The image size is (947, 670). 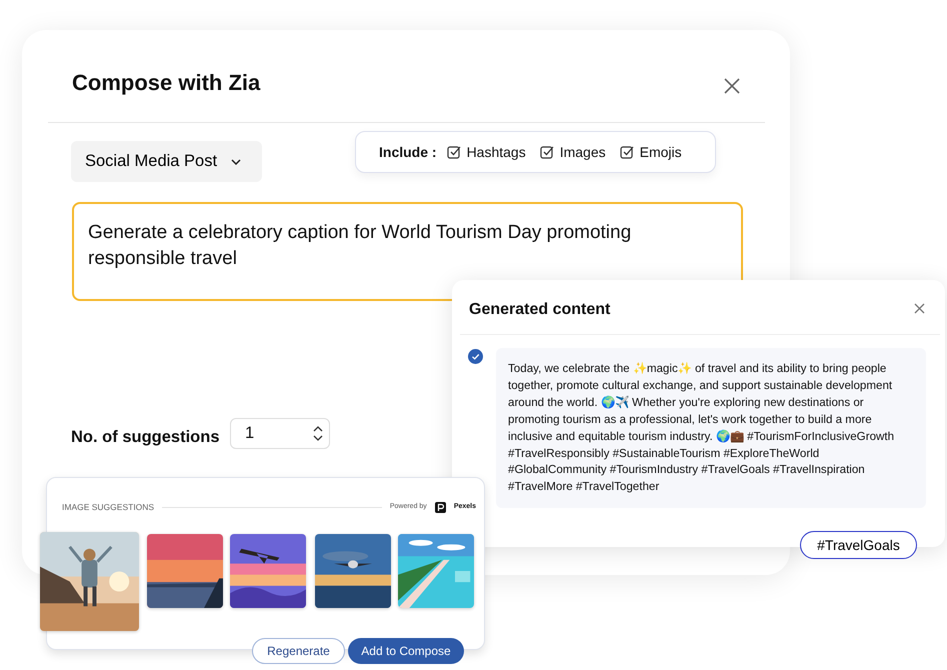 I want to click on suggestions-label: No. of suggestions, so click(x=145, y=437).